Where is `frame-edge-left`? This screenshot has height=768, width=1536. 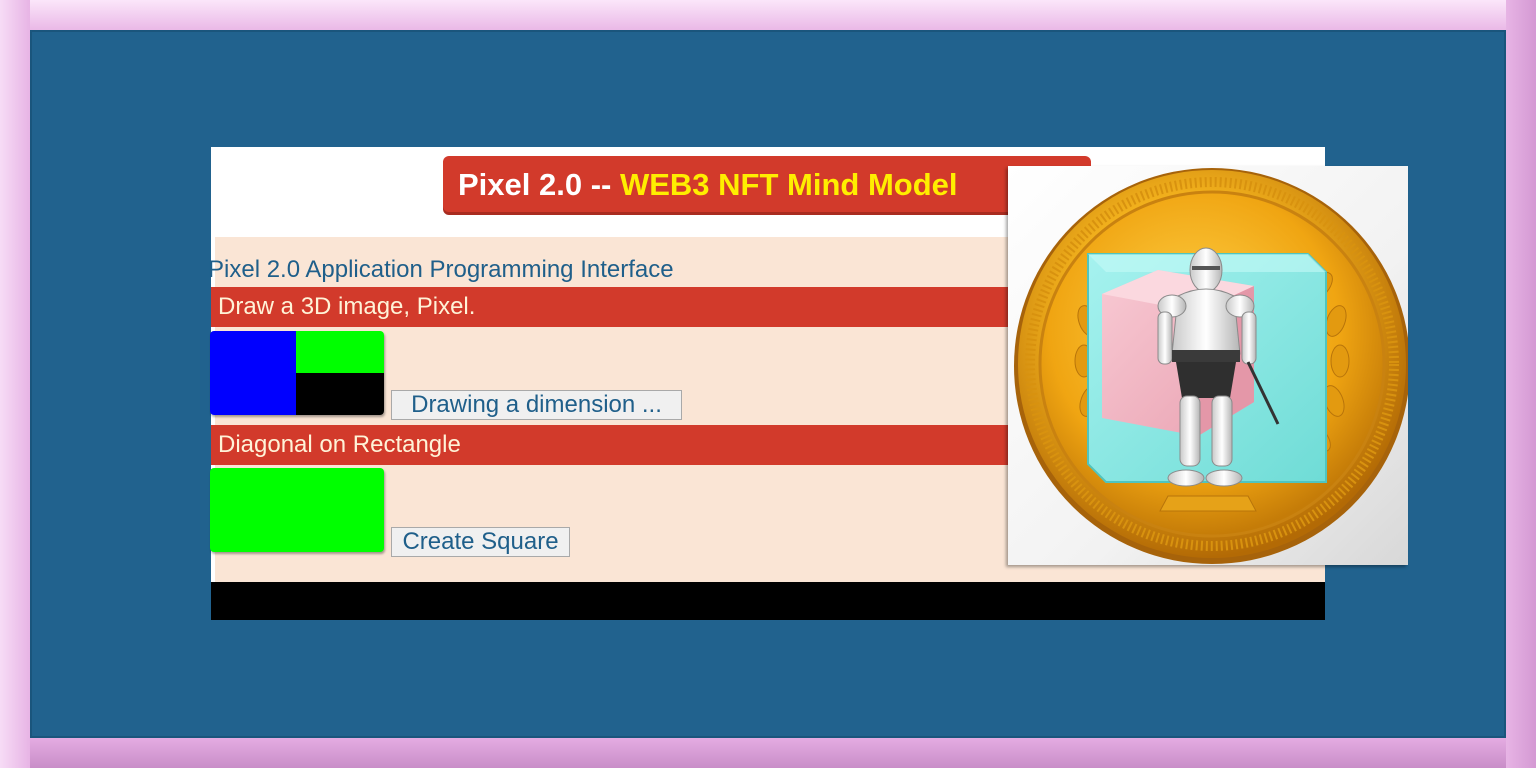
frame-edge-left is located at coordinates (15, 384).